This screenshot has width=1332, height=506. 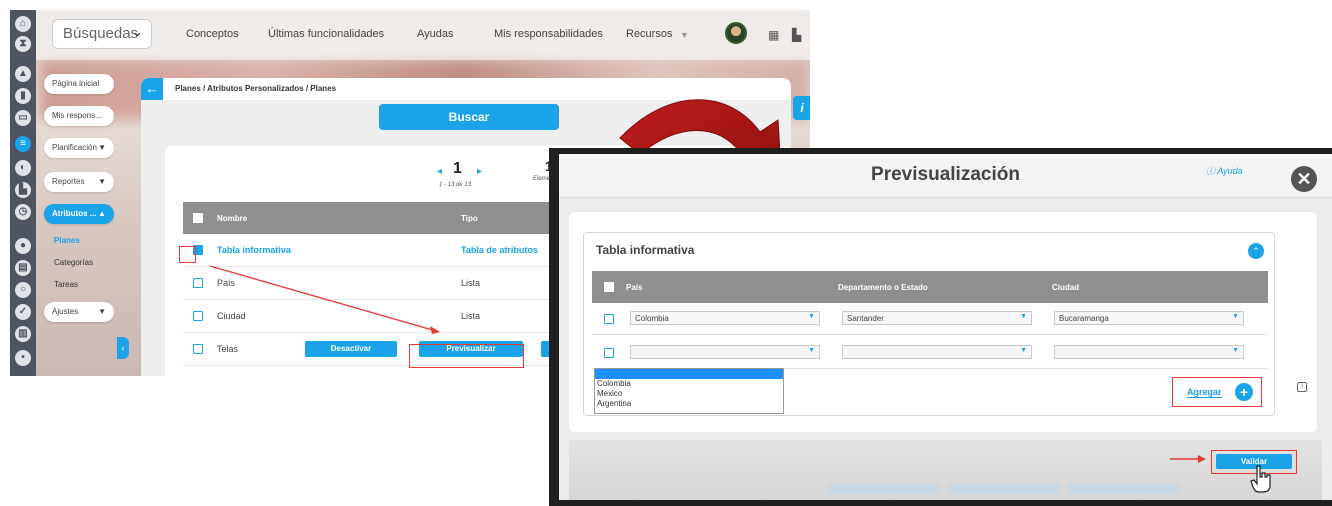 I want to click on check-icon: ✓, so click(x=23, y=312).